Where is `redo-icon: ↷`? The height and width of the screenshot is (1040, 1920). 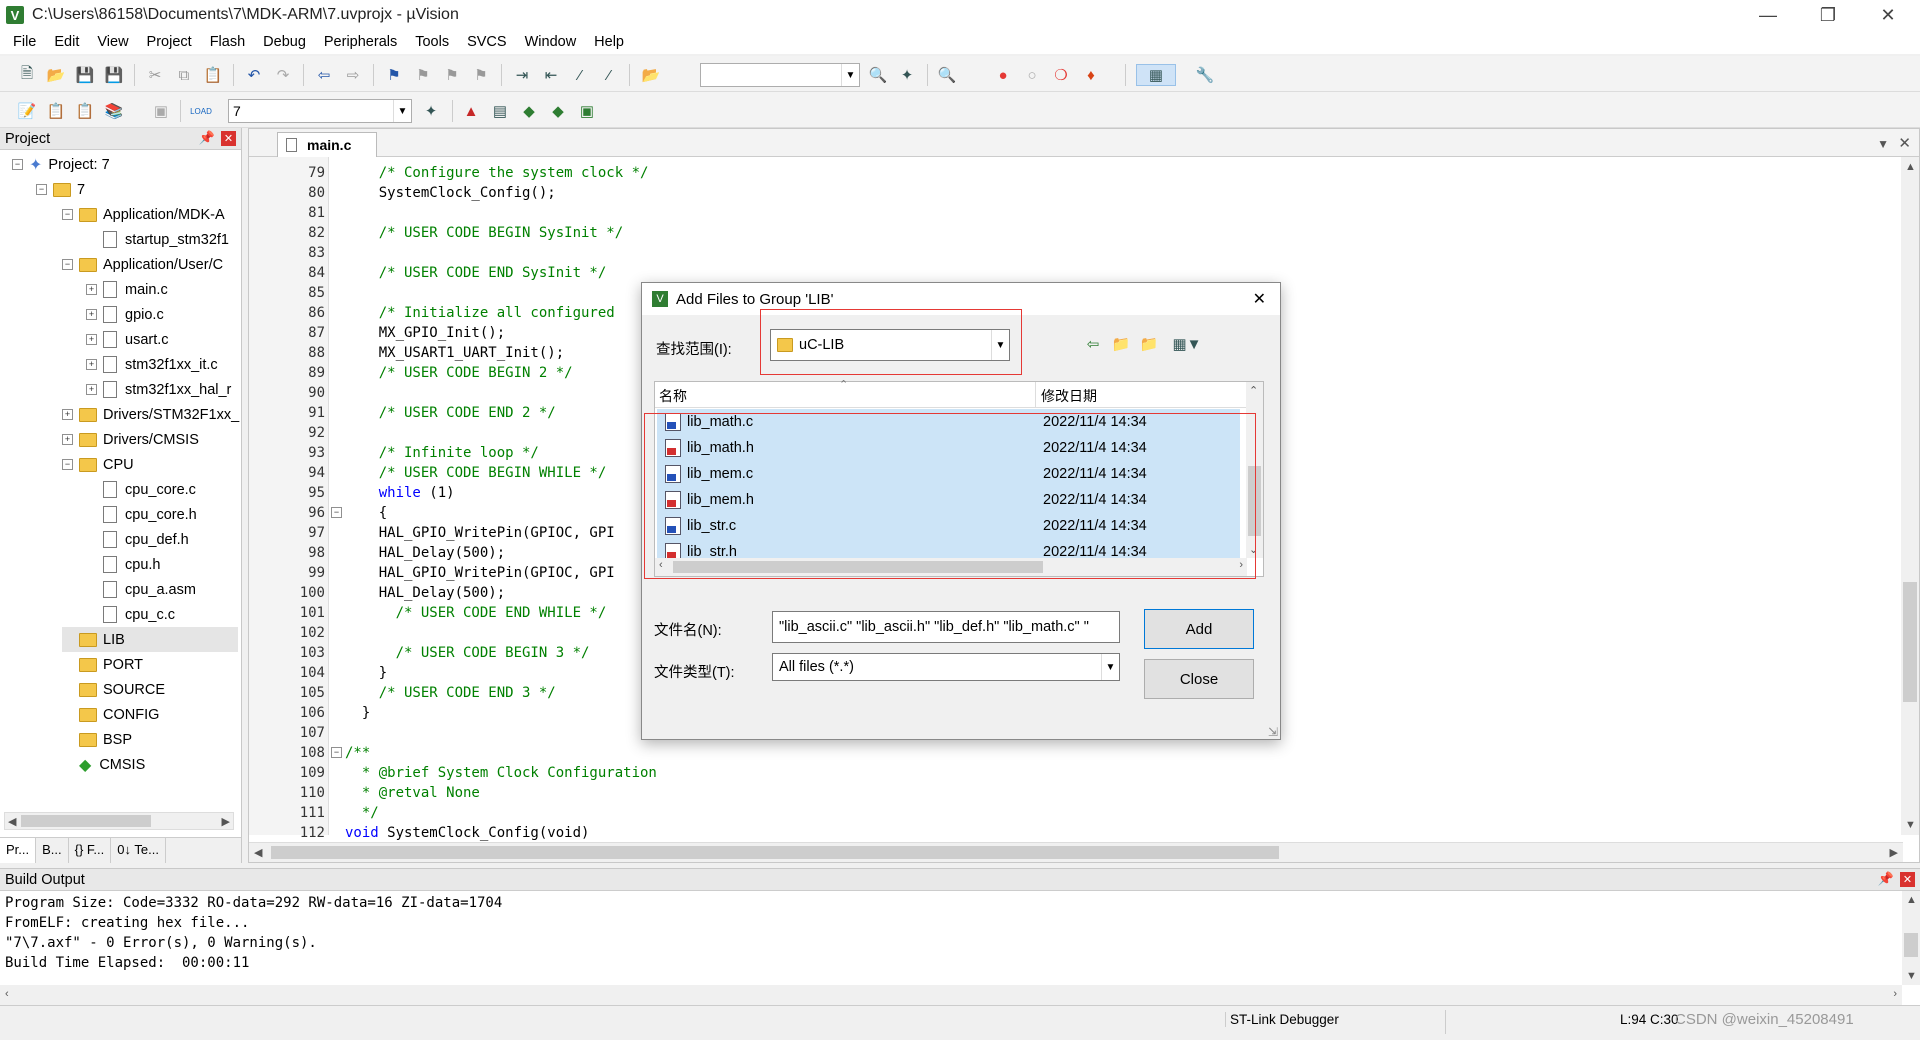
redo-icon: ↷ is located at coordinates (283, 75).